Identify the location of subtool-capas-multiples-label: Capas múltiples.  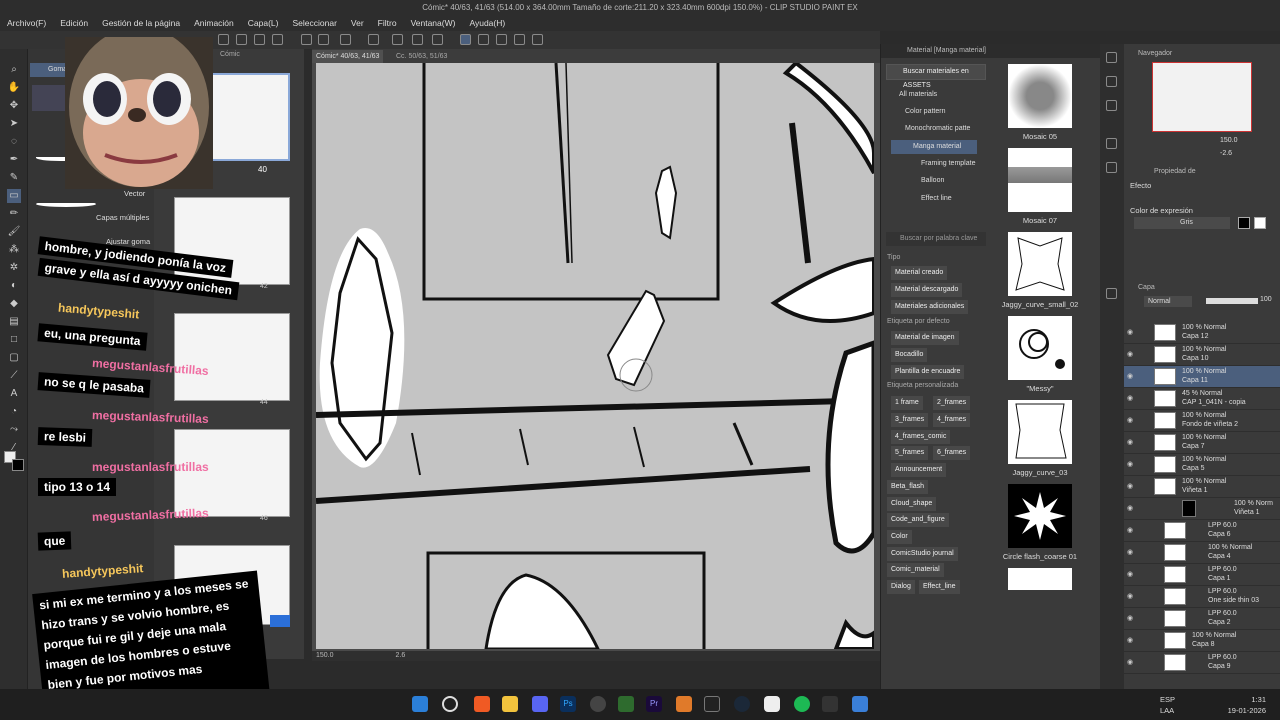
(122, 217).